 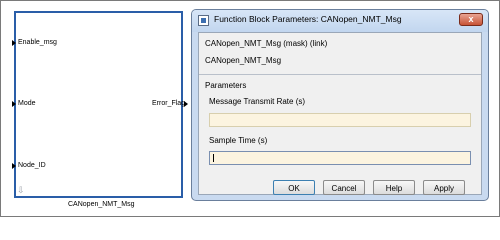 I want to click on close-button: x, so click(x=471, y=19).